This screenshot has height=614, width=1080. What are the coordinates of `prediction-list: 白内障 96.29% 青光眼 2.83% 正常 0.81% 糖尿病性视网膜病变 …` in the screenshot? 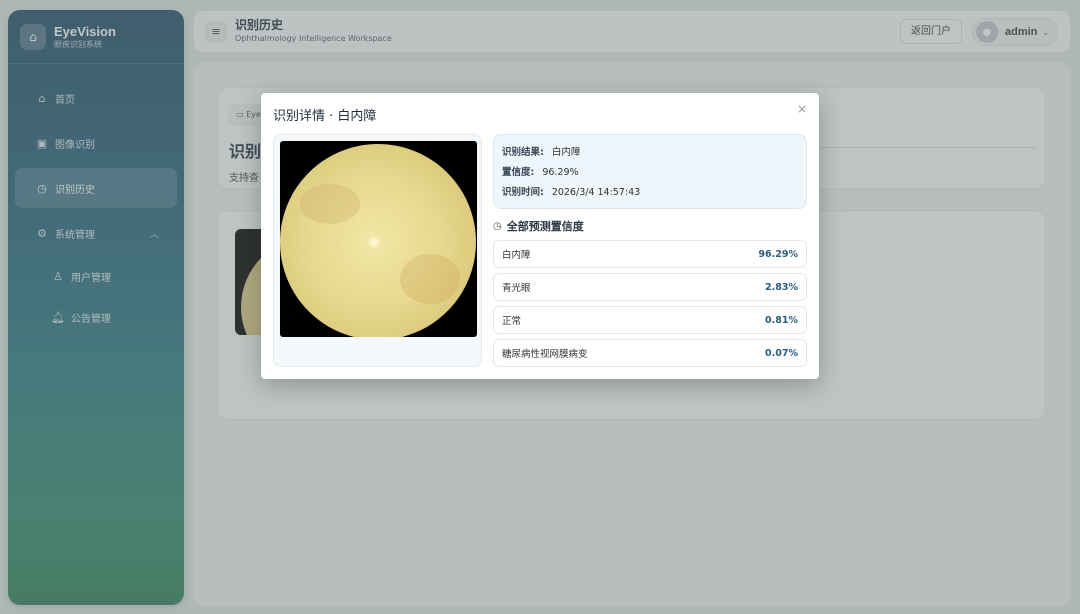 It's located at (650, 306).